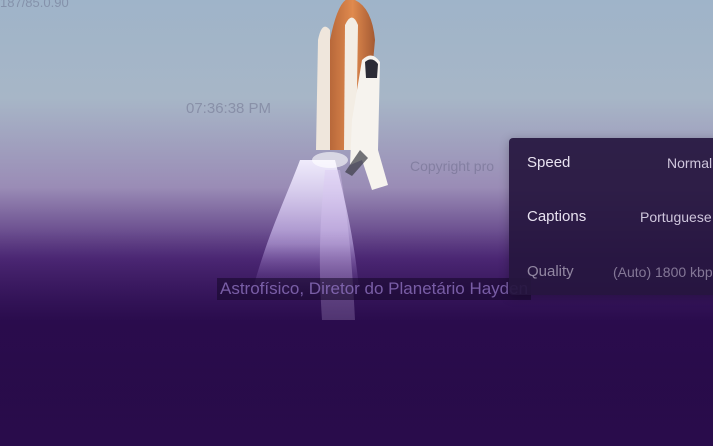  Describe the element at coordinates (611, 273) in the screenshot. I see `settings-item-quality: Quality (Auto) 1800 kbps` at that location.